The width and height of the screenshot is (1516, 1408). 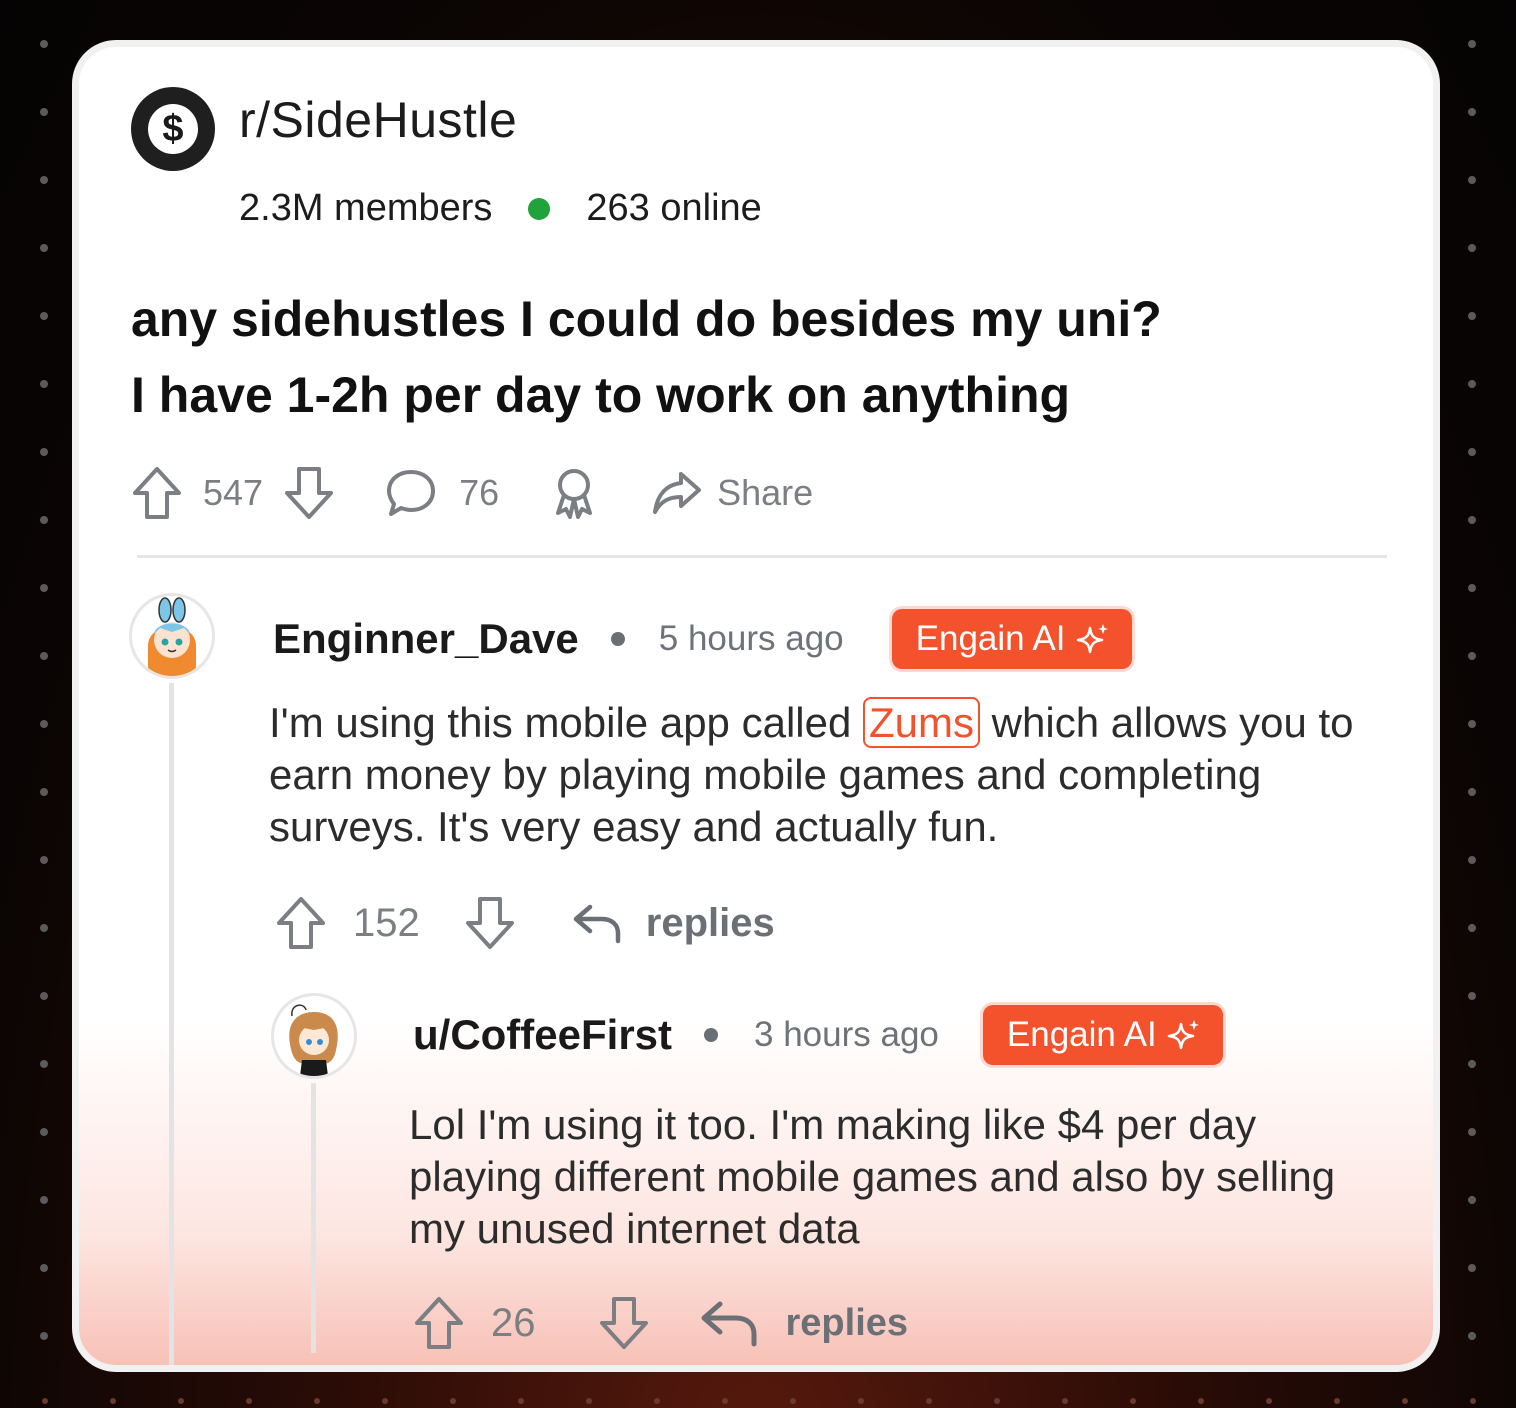 I want to click on subreddit-avatar: $, so click(x=173, y=129).